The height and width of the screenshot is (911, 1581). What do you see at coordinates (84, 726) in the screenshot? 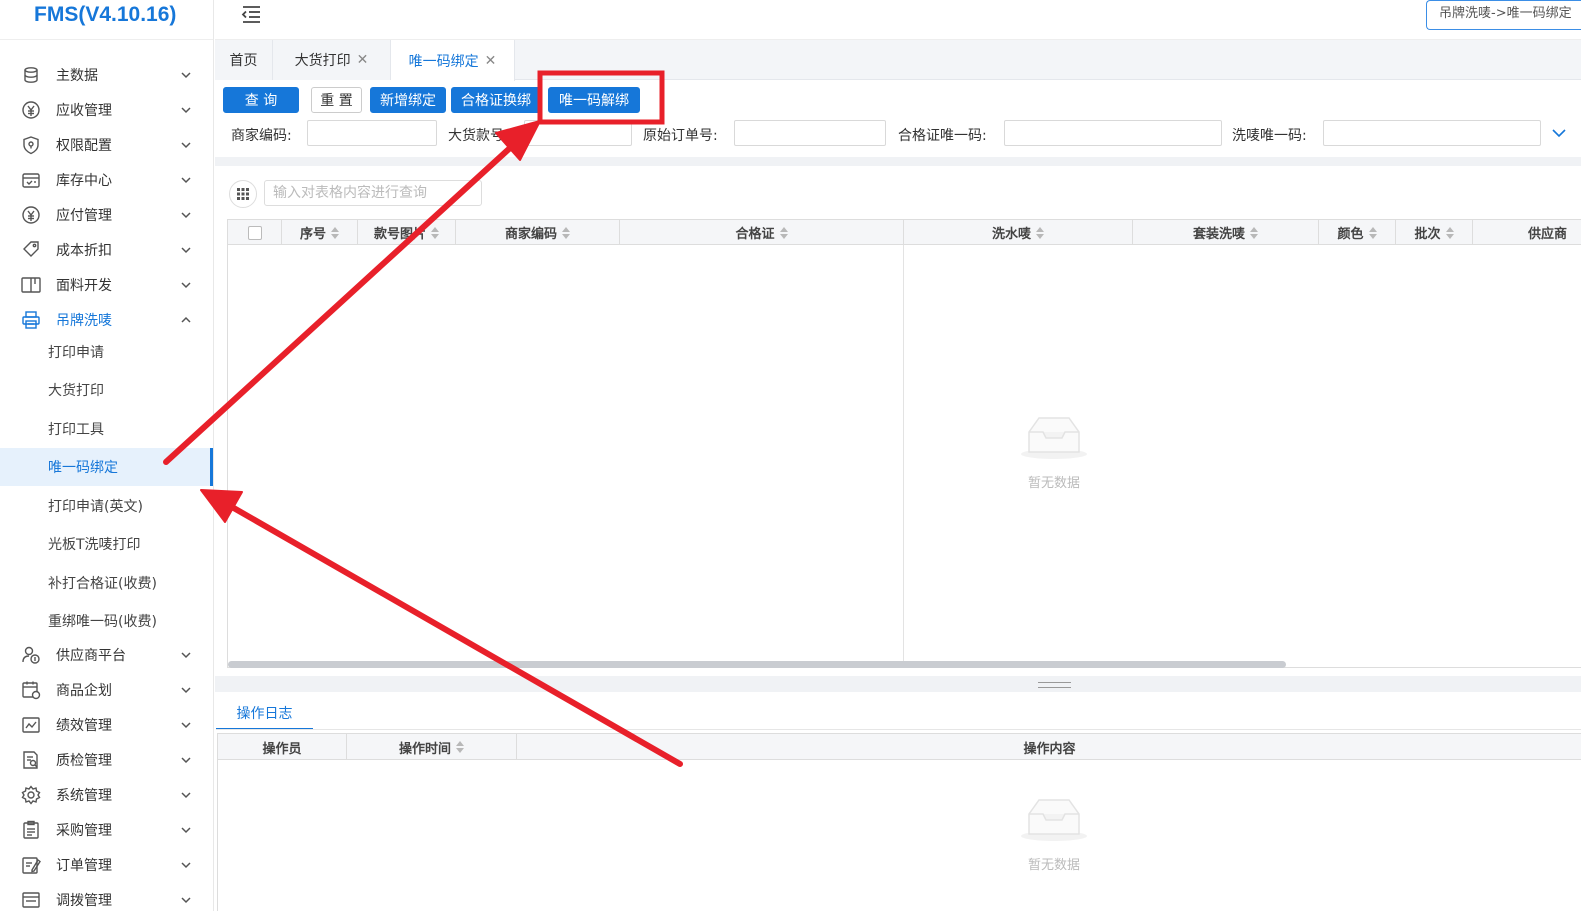
I see `sidebar-item-label: 绩效管理` at bounding box center [84, 726].